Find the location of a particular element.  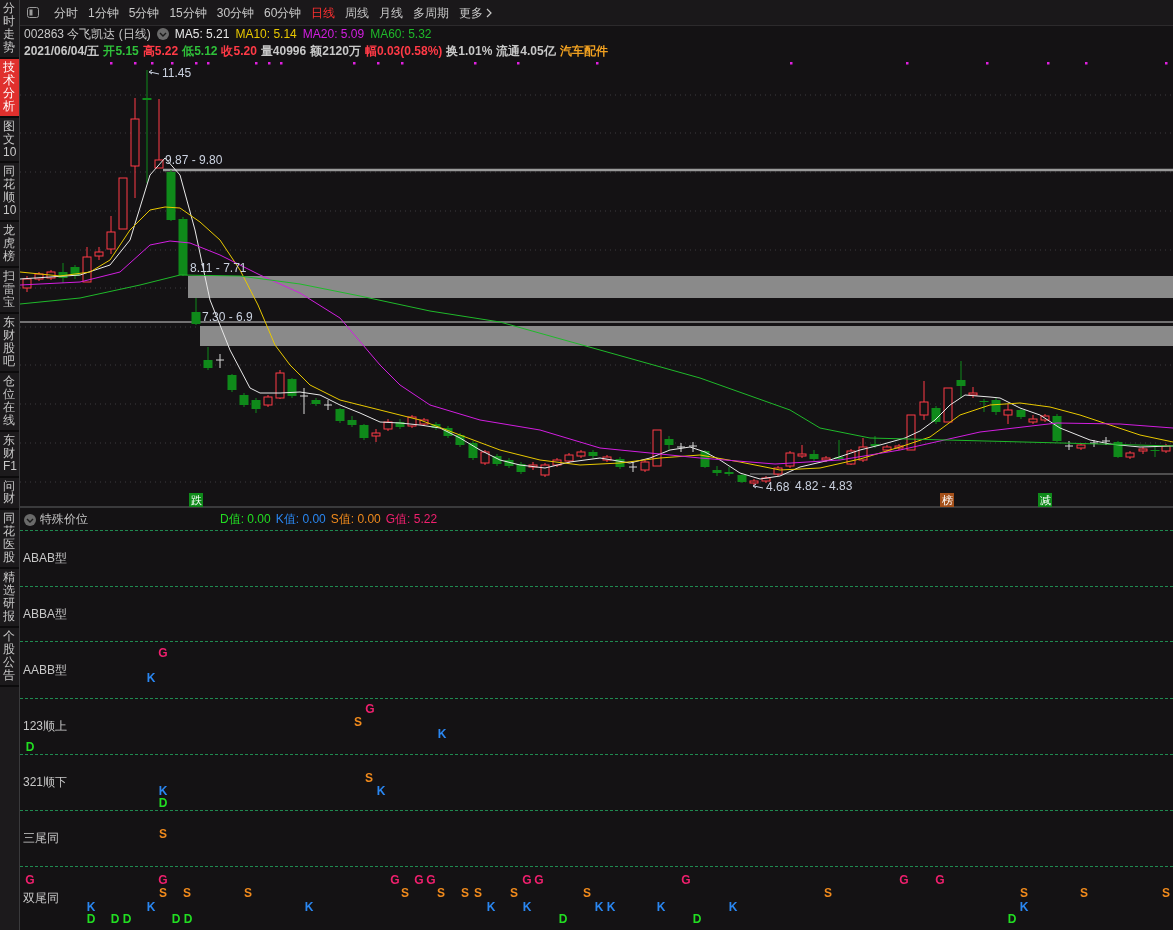

sidebar-tab: 东财F1 is located at coordinates (9, 454).